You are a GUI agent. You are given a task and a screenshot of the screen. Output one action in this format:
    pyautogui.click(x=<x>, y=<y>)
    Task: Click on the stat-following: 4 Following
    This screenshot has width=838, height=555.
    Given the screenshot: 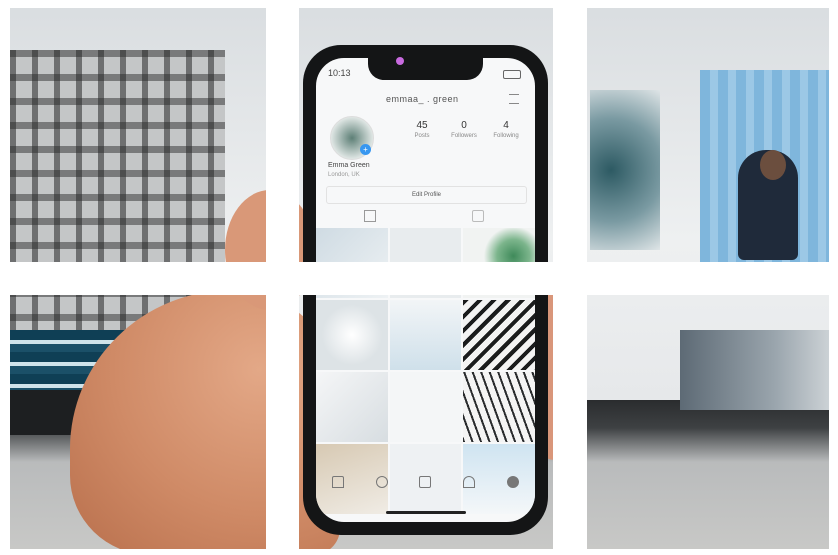 What is the action you would take?
    pyautogui.click(x=506, y=129)
    